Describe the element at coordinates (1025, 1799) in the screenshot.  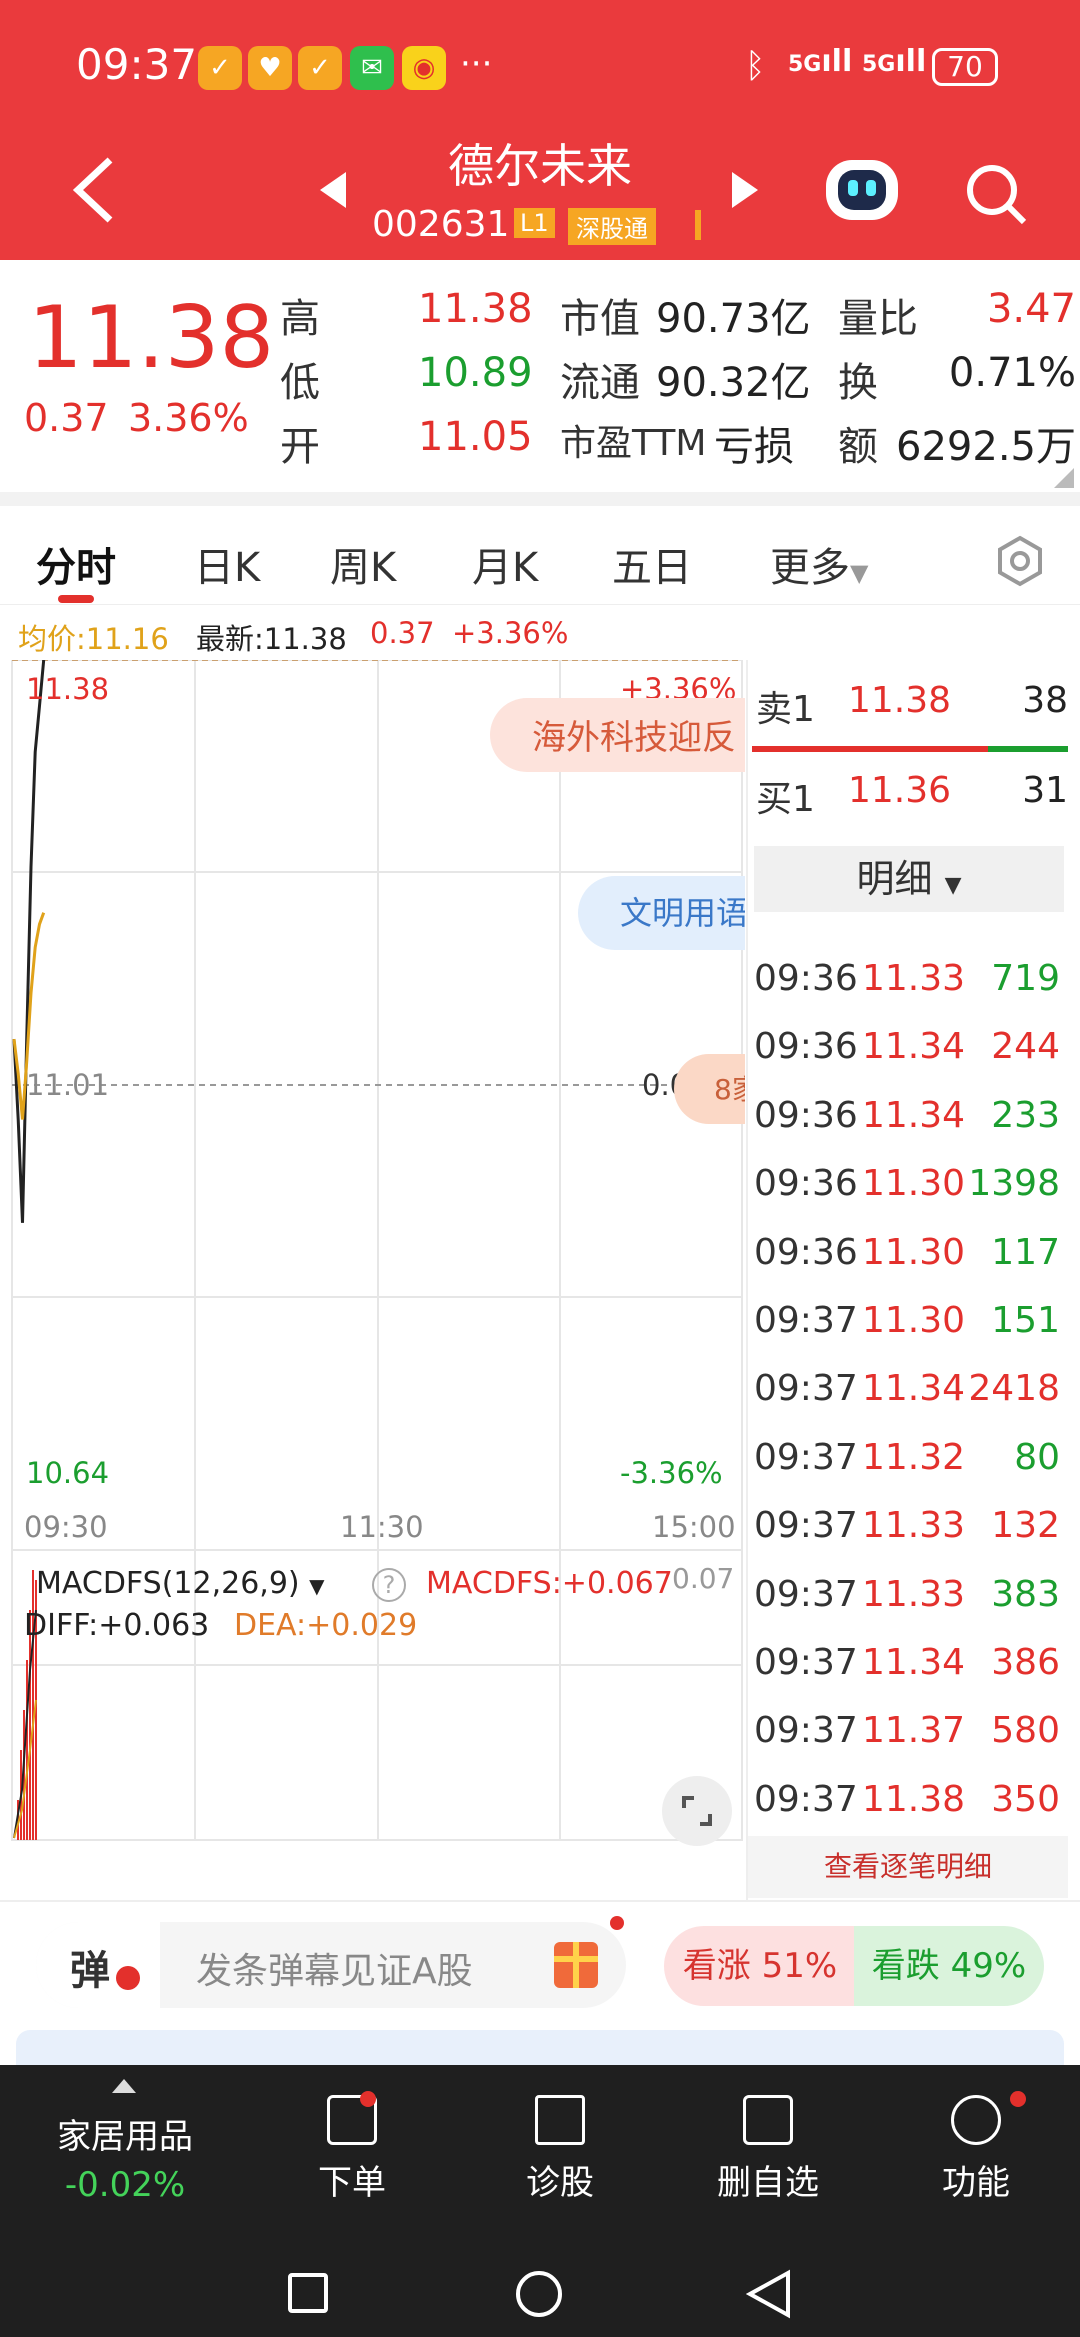
I see `trade-volume: 350` at that location.